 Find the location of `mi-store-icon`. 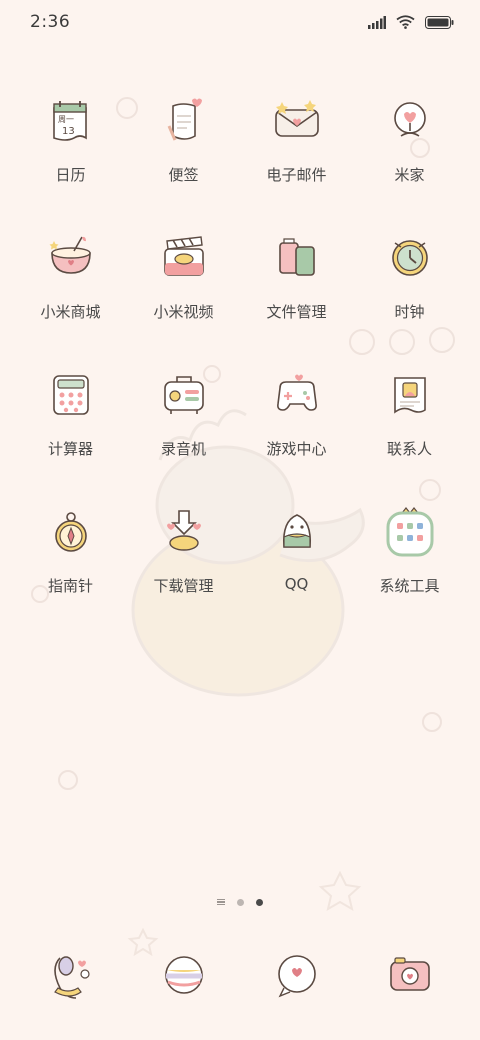

mi-store-icon is located at coordinates (71, 258).